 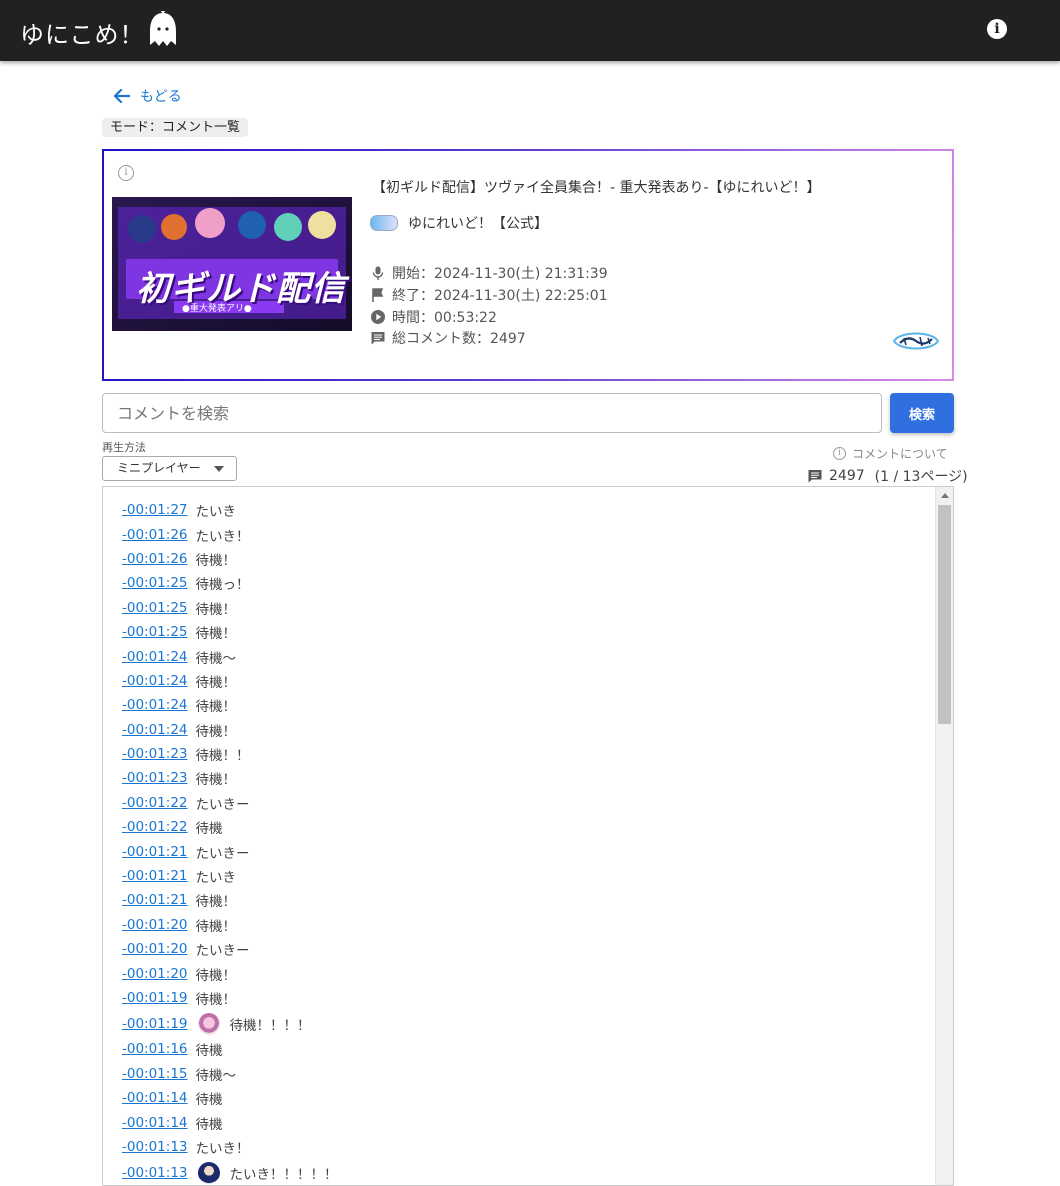 I want to click on flag-icon, so click(x=378, y=295).